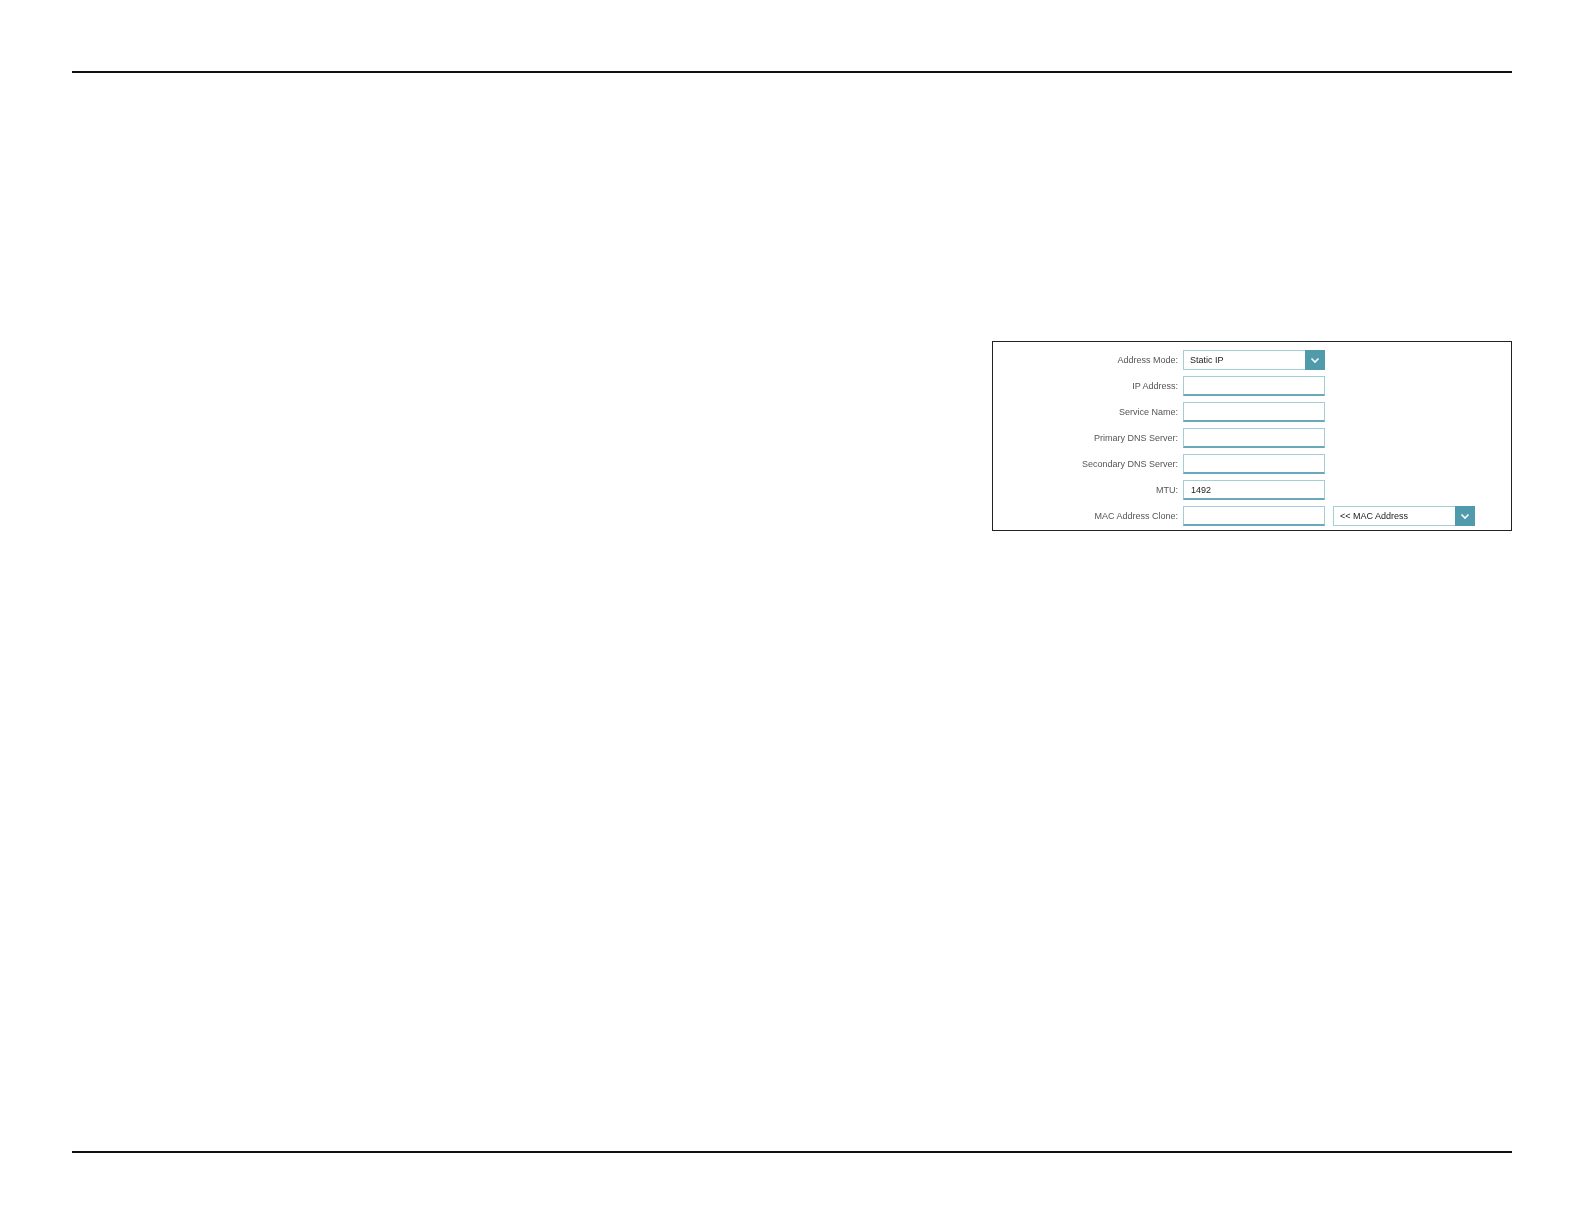 This screenshot has height=1225, width=1585. What do you see at coordinates (1135, 438) in the screenshot?
I see `field-label: Primary DNS Server:` at bounding box center [1135, 438].